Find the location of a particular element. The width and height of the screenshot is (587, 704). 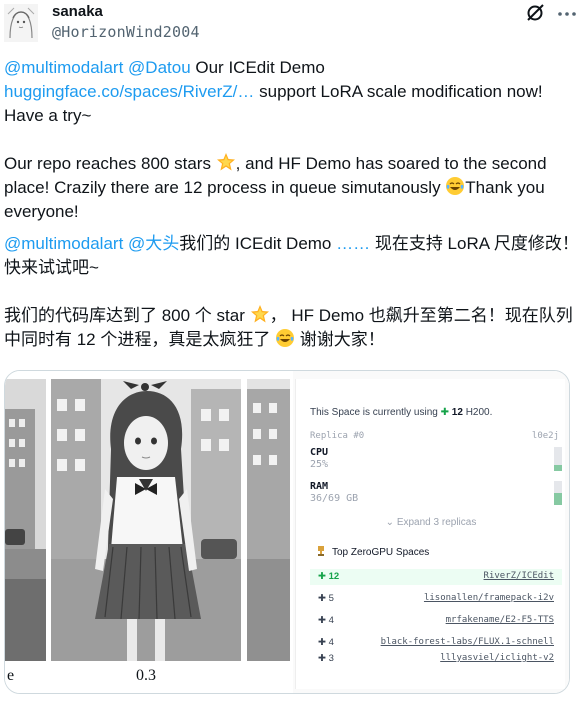

ram-meter is located at coordinates (558, 493).